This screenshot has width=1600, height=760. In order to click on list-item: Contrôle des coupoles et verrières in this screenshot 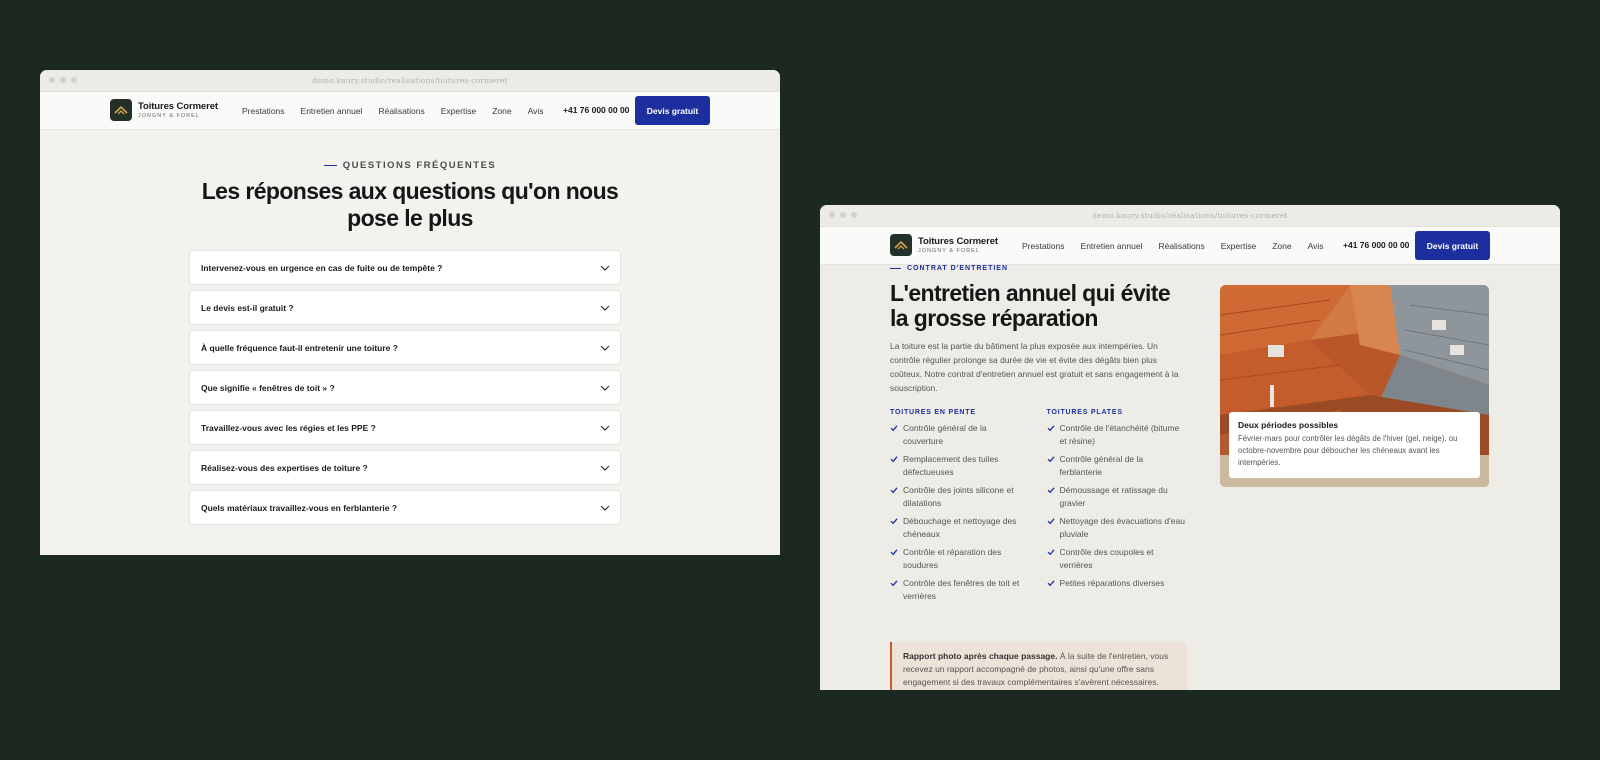, I will do `click(1116, 559)`.